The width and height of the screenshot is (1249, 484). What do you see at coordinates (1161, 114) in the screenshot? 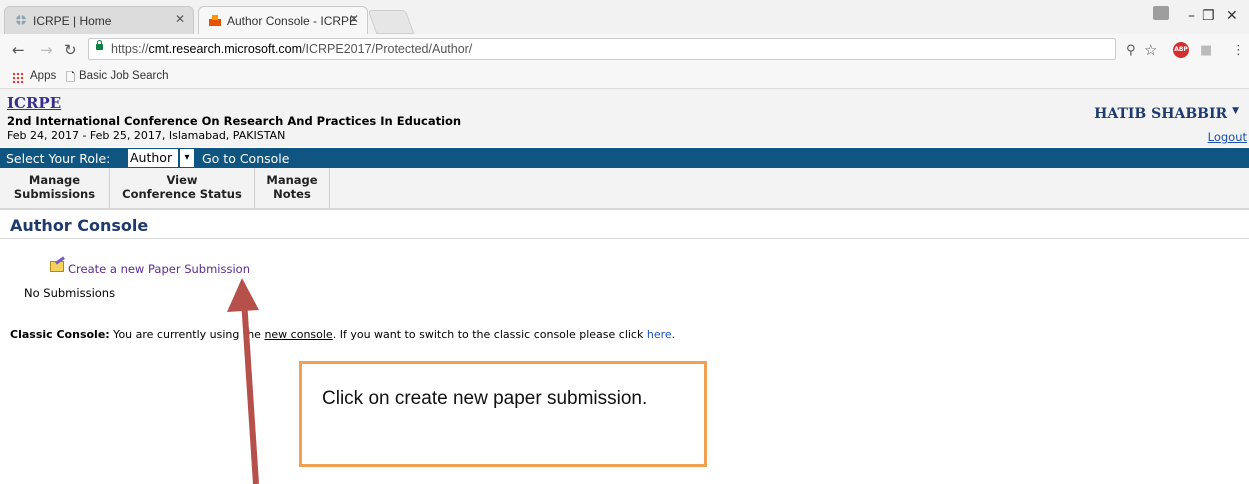
I see `user-name: HATIB SHABBIR` at bounding box center [1161, 114].